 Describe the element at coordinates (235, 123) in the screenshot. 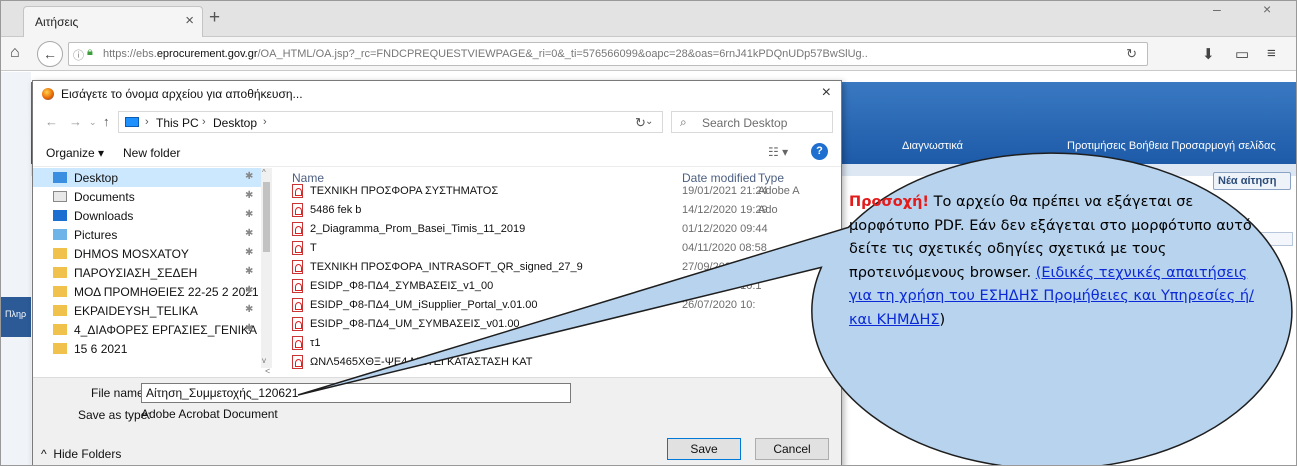

I see `breadcrumb-desktop: Desktop` at that location.